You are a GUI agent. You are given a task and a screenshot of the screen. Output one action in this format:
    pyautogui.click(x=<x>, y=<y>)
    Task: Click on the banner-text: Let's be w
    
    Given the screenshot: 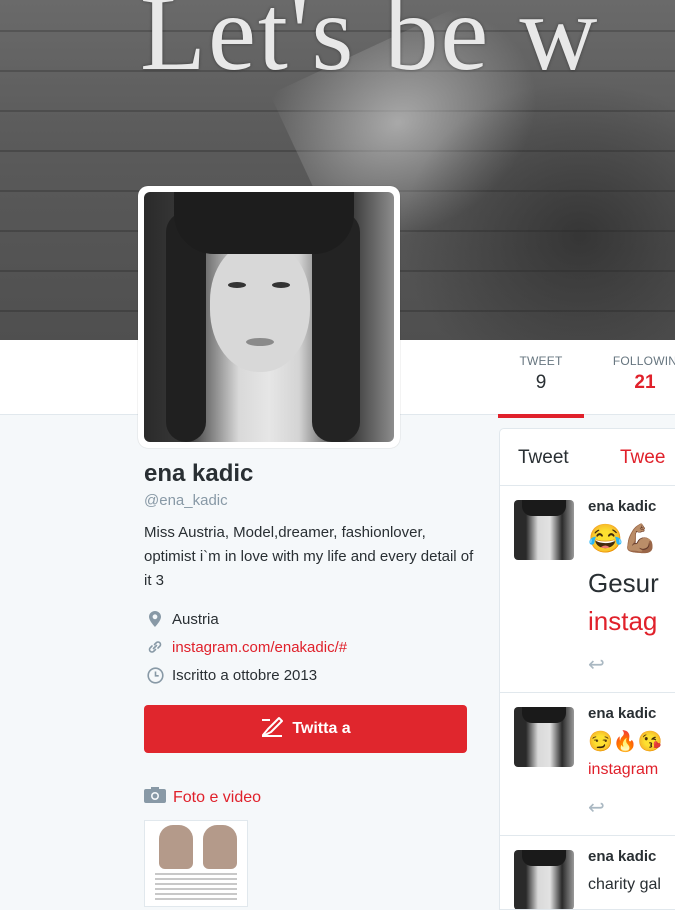 What is the action you would take?
    pyautogui.click(x=370, y=46)
    